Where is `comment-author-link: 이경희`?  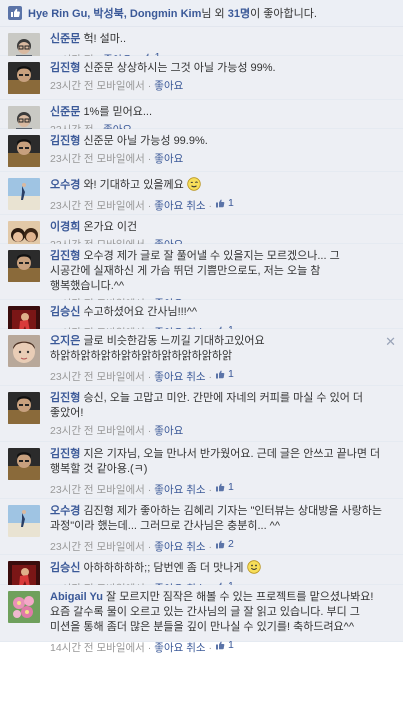
comment-author-link: 이경희 is located at coordinates (65, 227).